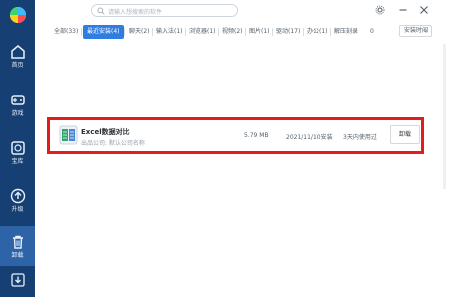 The width and height of the screenshot is (450, 297). Describe the element at coordinates (17, 195) in the screenshot. I see `upgrade-icon` at that location.